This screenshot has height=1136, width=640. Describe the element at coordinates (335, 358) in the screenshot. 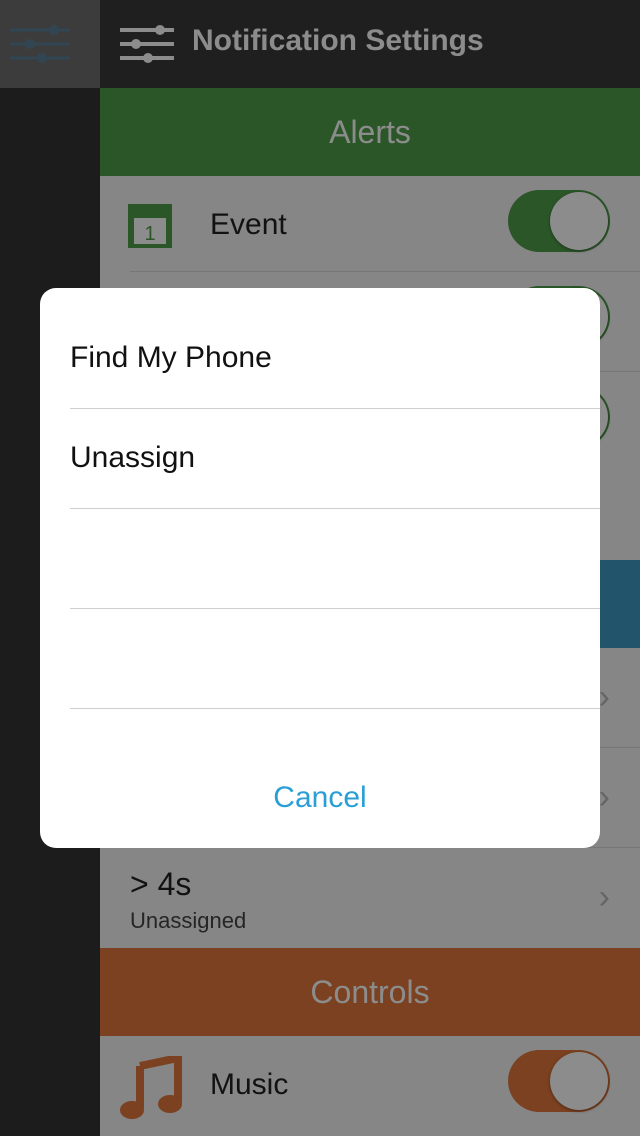

I see `action-find-my-phone: Find My Phone` at that location.